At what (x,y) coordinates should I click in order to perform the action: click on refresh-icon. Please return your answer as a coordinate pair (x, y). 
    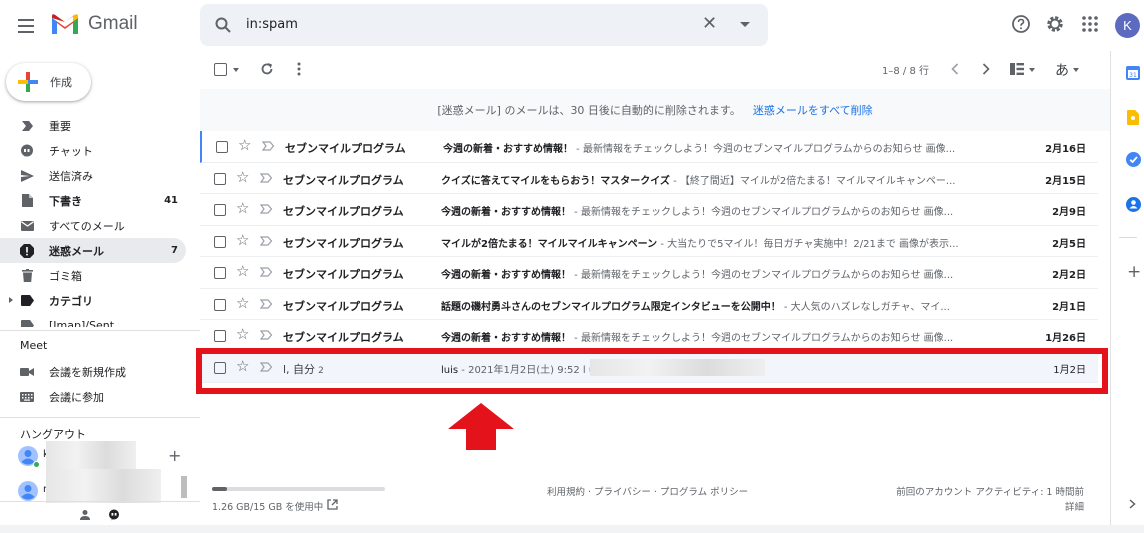
    Looking at the image, I should click on (267, 69).